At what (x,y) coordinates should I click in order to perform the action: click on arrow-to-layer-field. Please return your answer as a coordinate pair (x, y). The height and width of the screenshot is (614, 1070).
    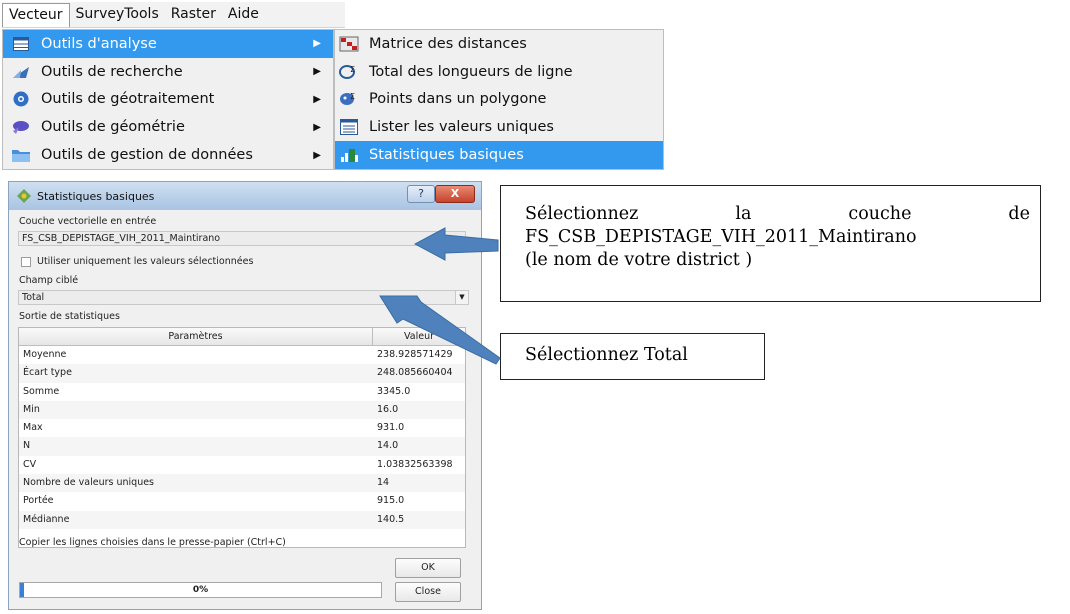
    Looking at the image, I should click on (456, 244).